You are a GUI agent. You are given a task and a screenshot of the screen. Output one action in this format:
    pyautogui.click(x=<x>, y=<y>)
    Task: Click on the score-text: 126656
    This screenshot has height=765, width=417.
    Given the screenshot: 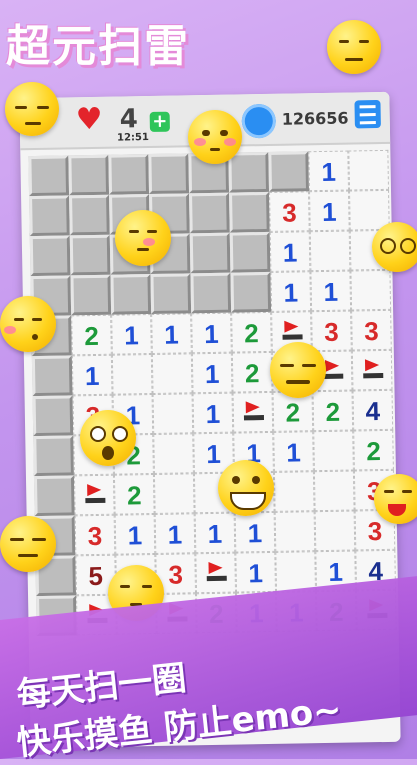 What is the action you would take?
    pyautogui.click(x=315, y=118)
    